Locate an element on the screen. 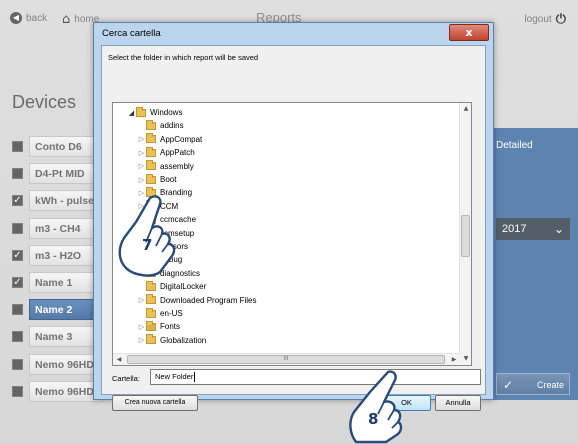 This screenshot has width=578, height=444. folder-field-label: Cartella: is located at coordinates (126, 378).